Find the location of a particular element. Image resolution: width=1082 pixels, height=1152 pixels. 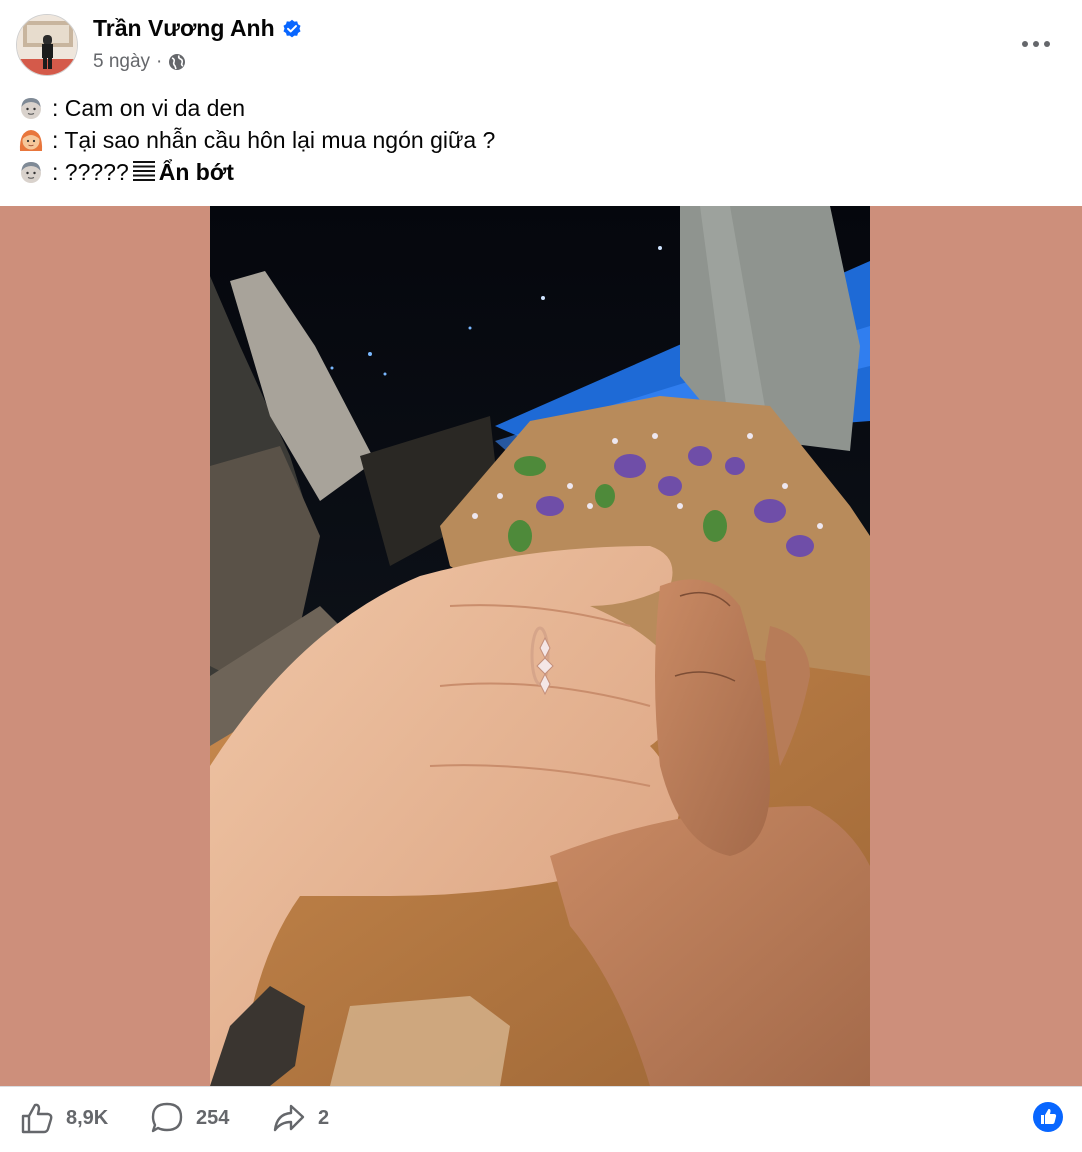

post-header: Trần Vương Anh 5 ngày · is located at coordinates (541, 45).